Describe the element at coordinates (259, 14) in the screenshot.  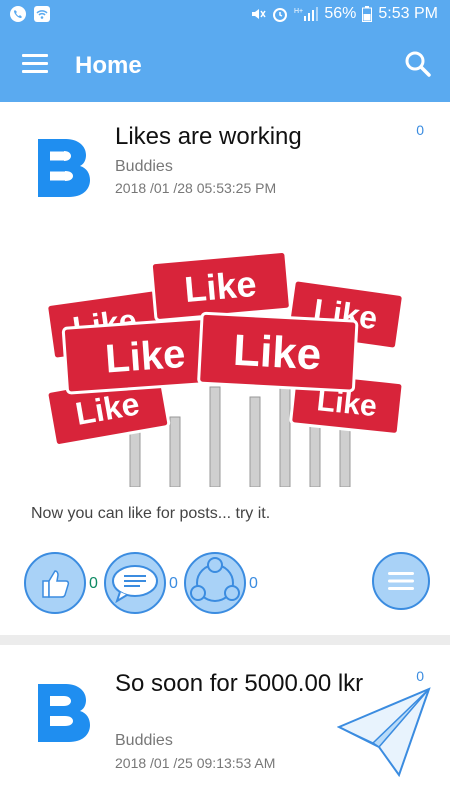
I see `mute-icon` at that location.